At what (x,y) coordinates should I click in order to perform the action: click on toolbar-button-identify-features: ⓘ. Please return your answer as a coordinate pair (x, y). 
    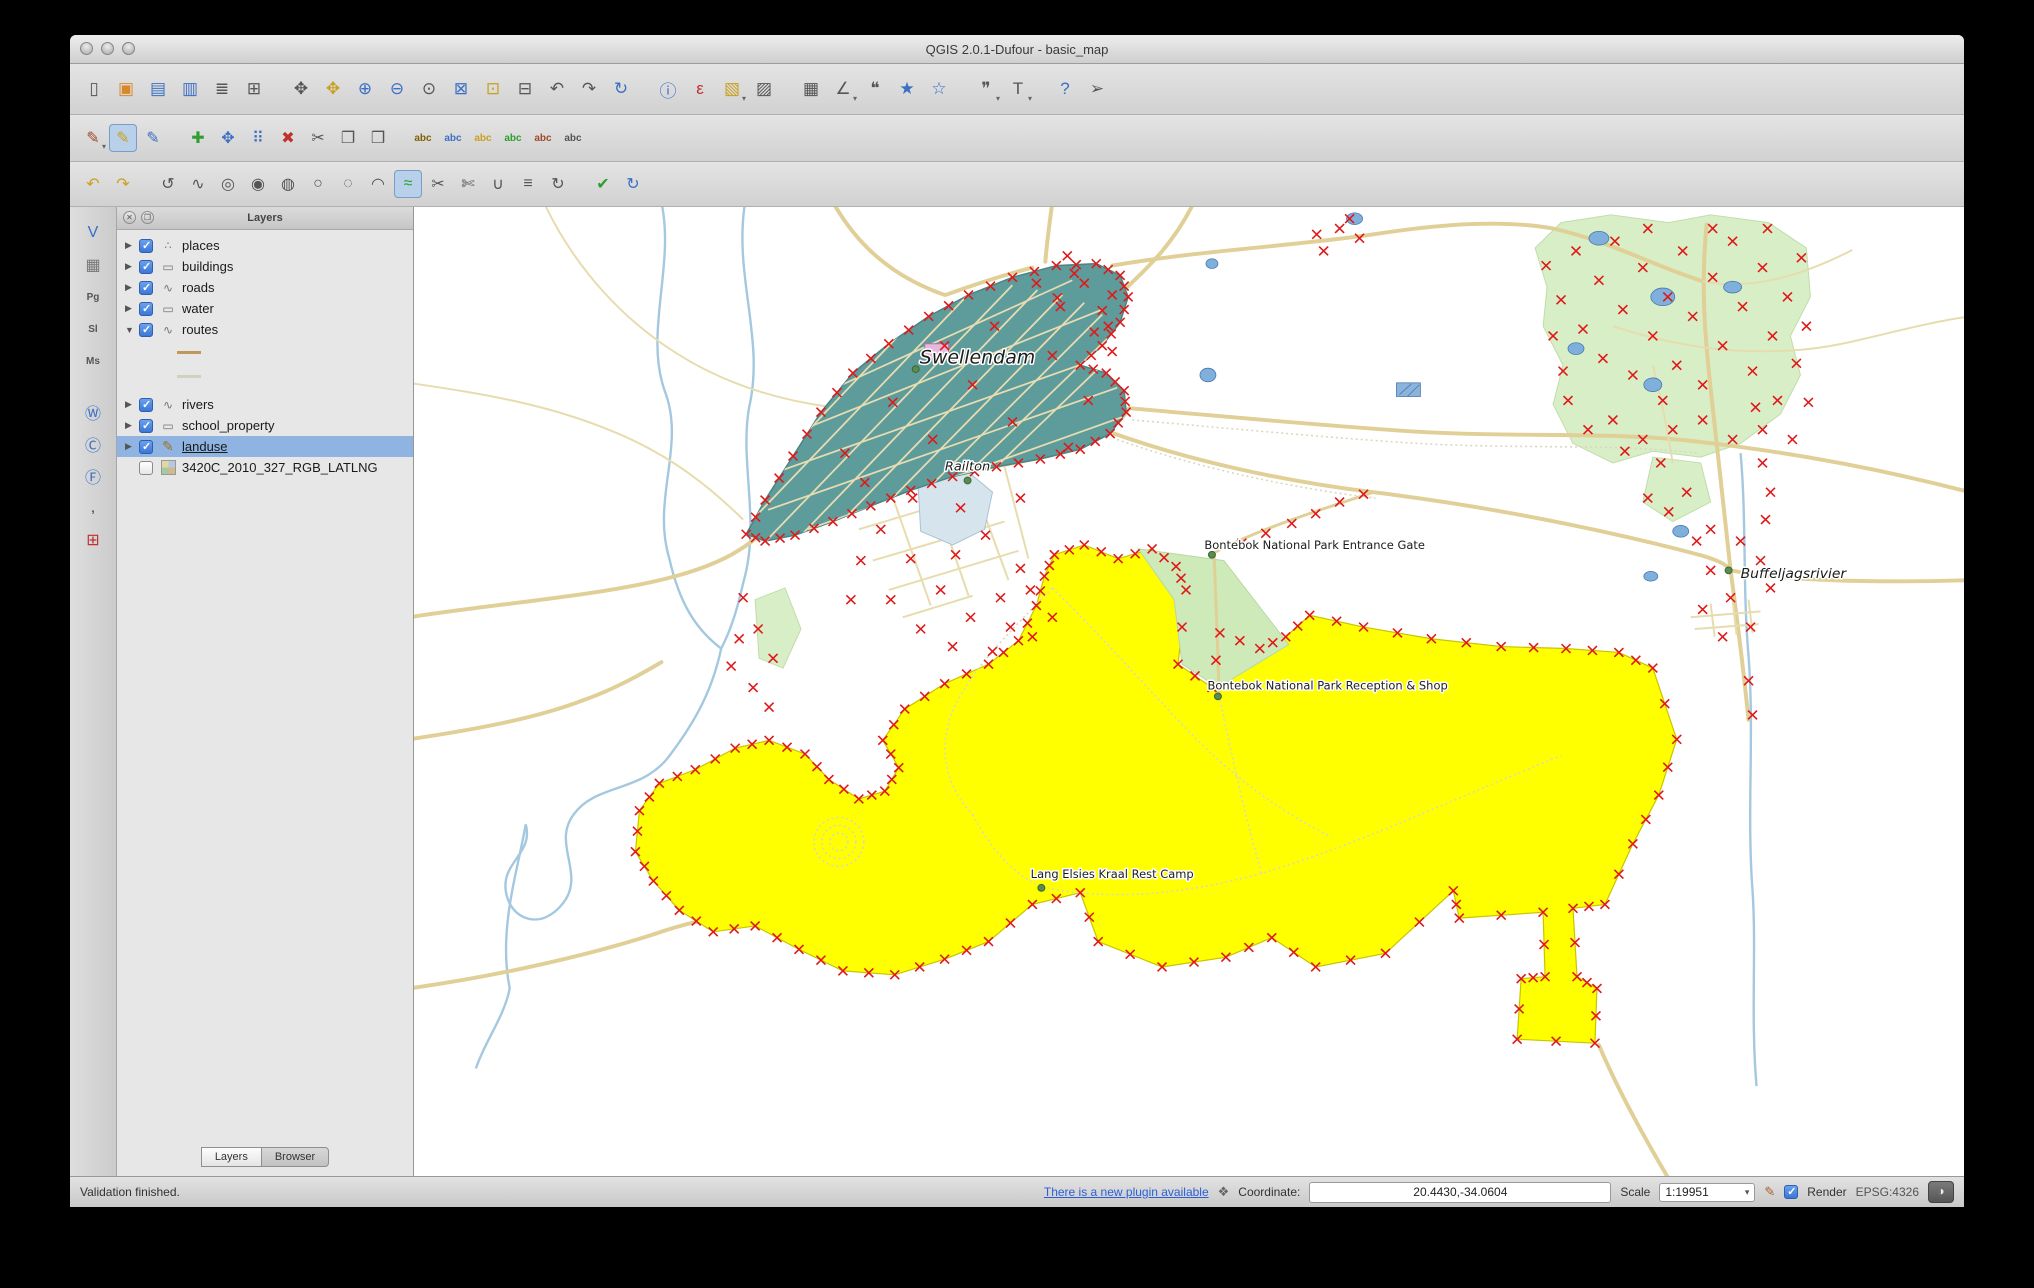
    Looking at the image, I should click on (668, 89).